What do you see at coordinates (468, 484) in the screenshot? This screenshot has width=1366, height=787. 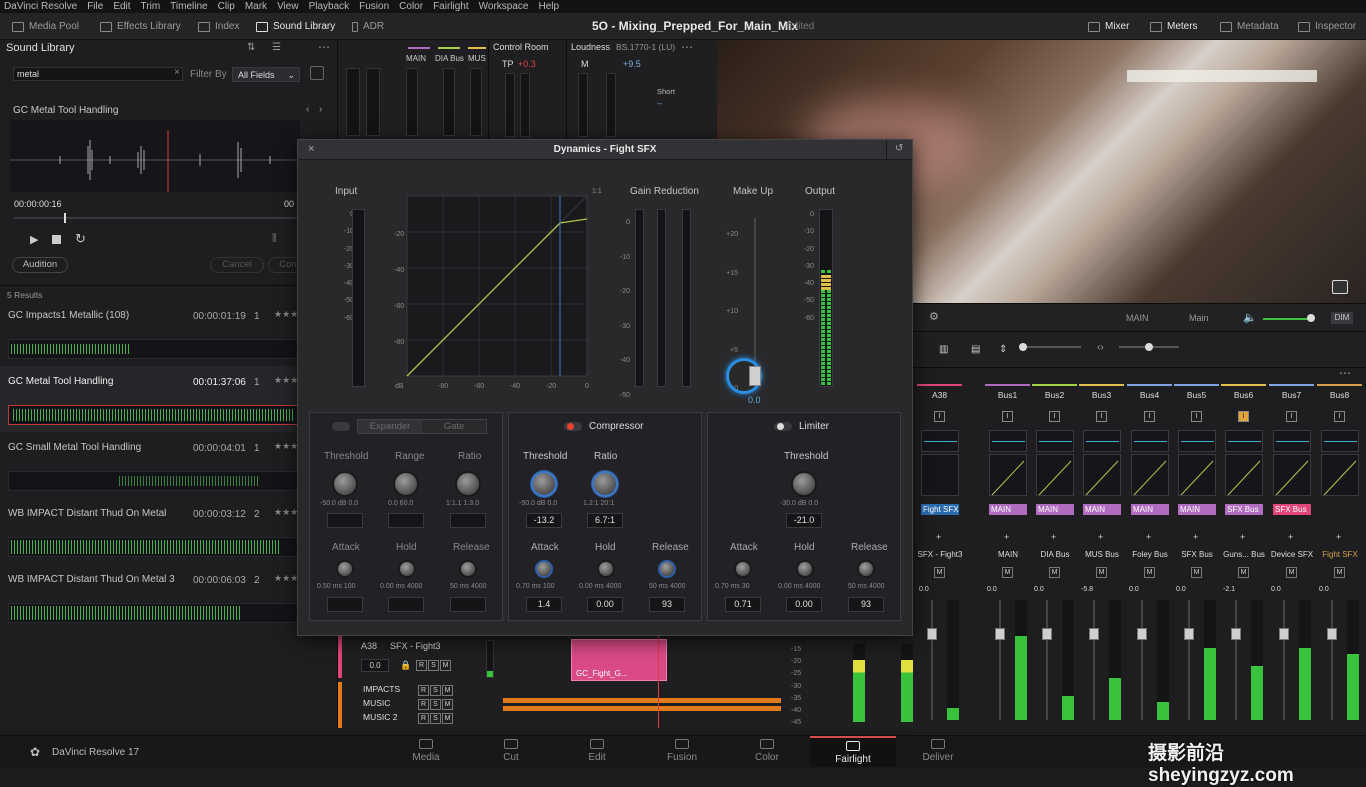 I see `ratio-knob` at bounding box center [468, 484].